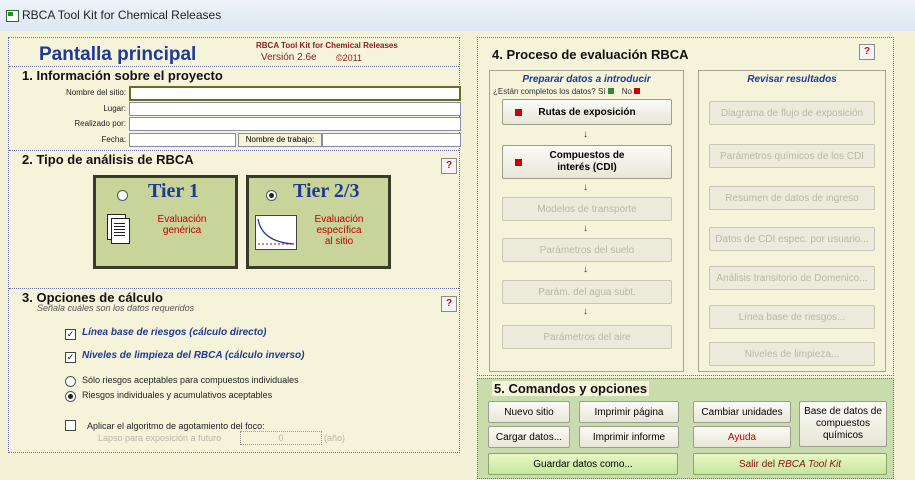 Image resolution: width=915 pixels, height=480 pixels. I want to click on exposure-flowchart-button: Diagrama de flujo de exposición, so click(792, 113).